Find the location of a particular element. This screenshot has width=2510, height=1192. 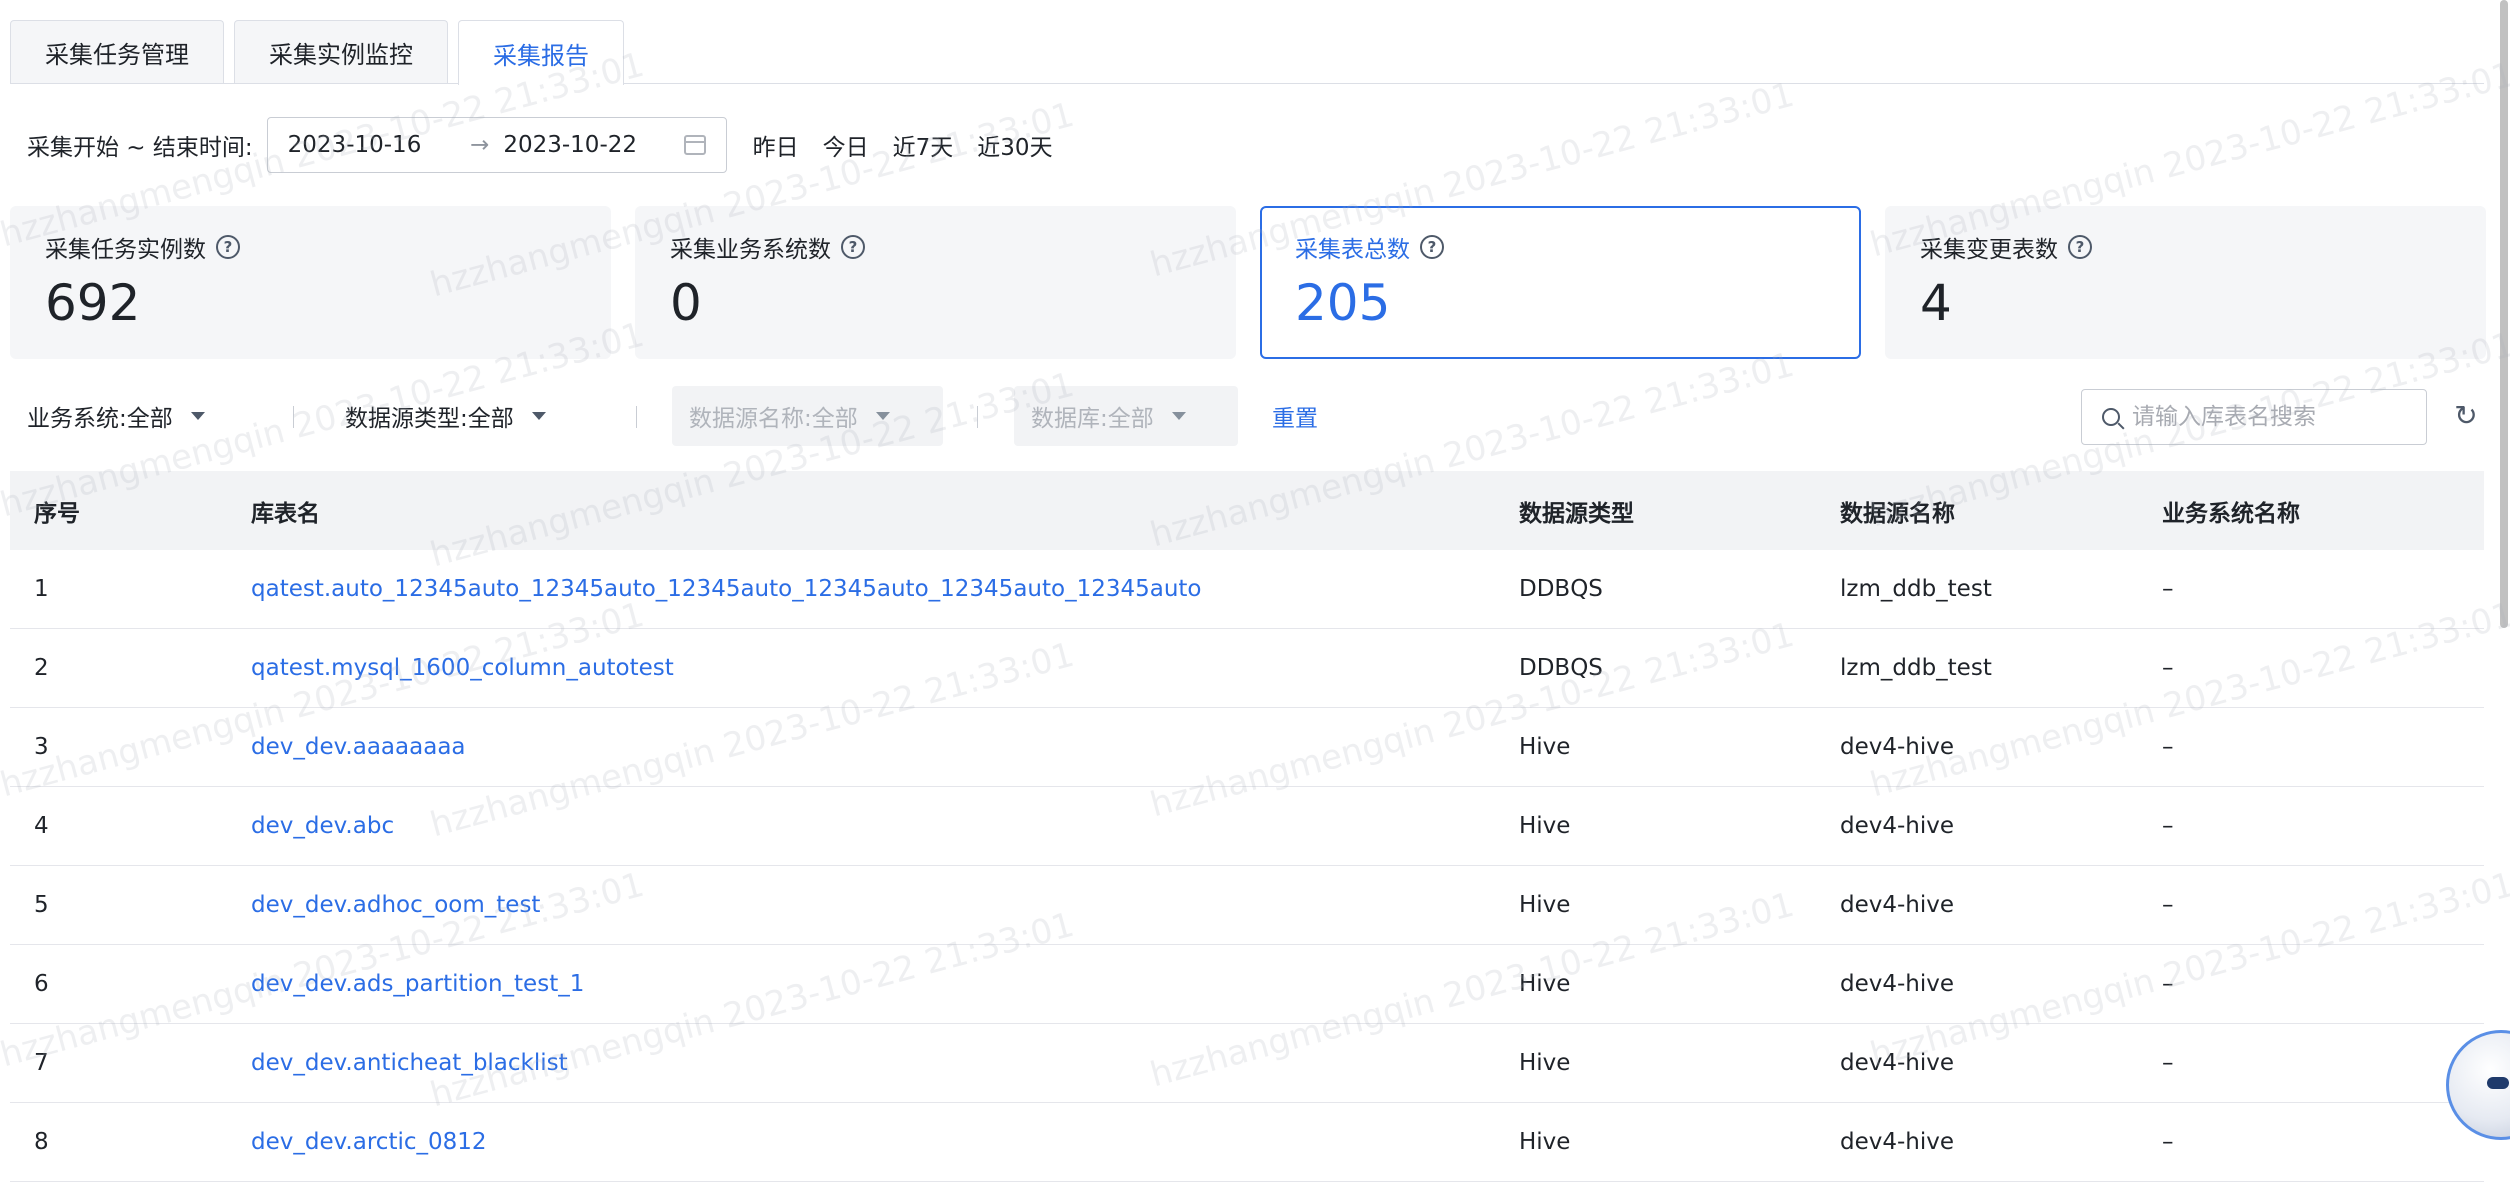

cell-datasource-name: lzm_ddb_test is located at coordinates (1916, 668).